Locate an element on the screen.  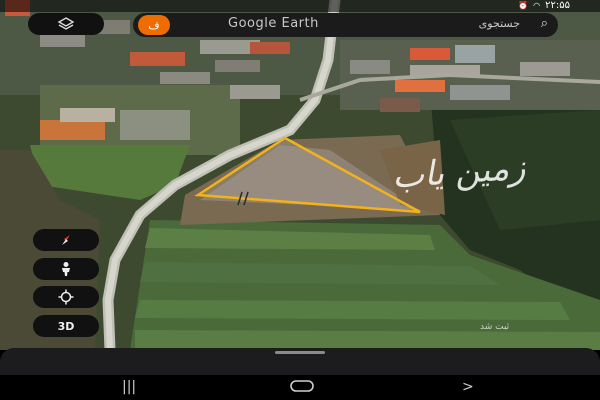
bottom-sheet is located at coordinates (300, 363).